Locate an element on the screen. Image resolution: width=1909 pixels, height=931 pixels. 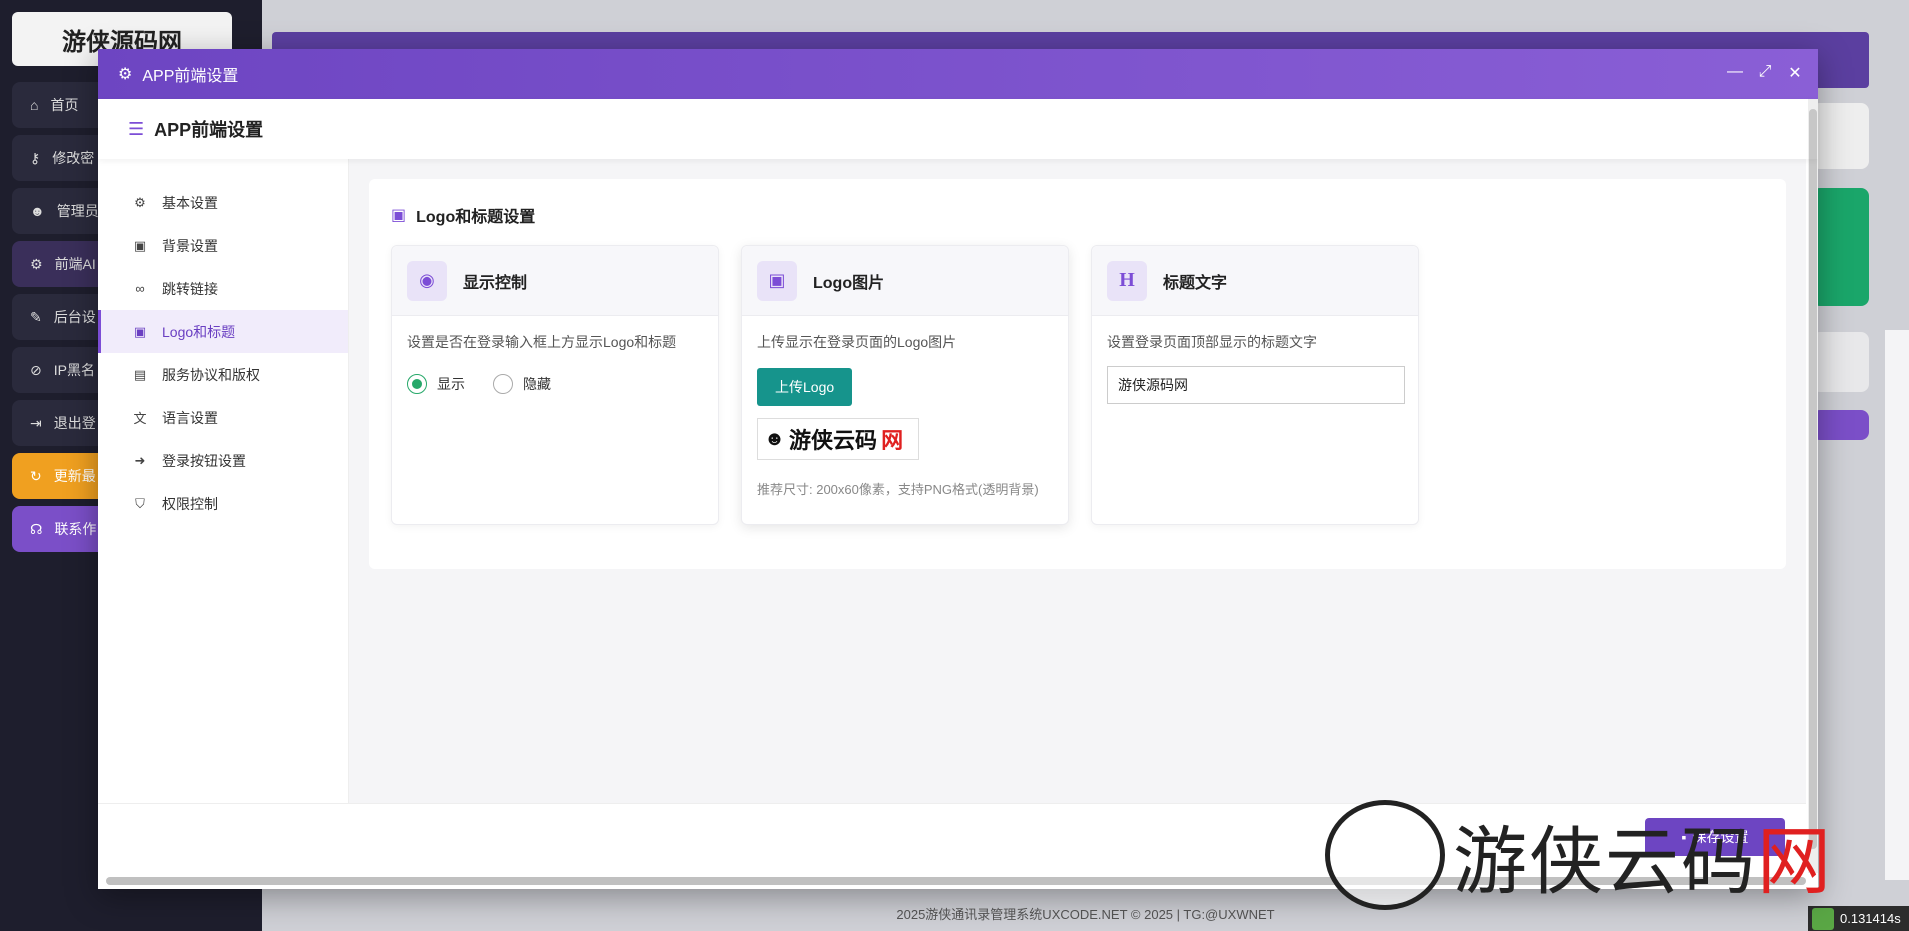
eye-icon: ◉ is located at coordinates (427, 280).